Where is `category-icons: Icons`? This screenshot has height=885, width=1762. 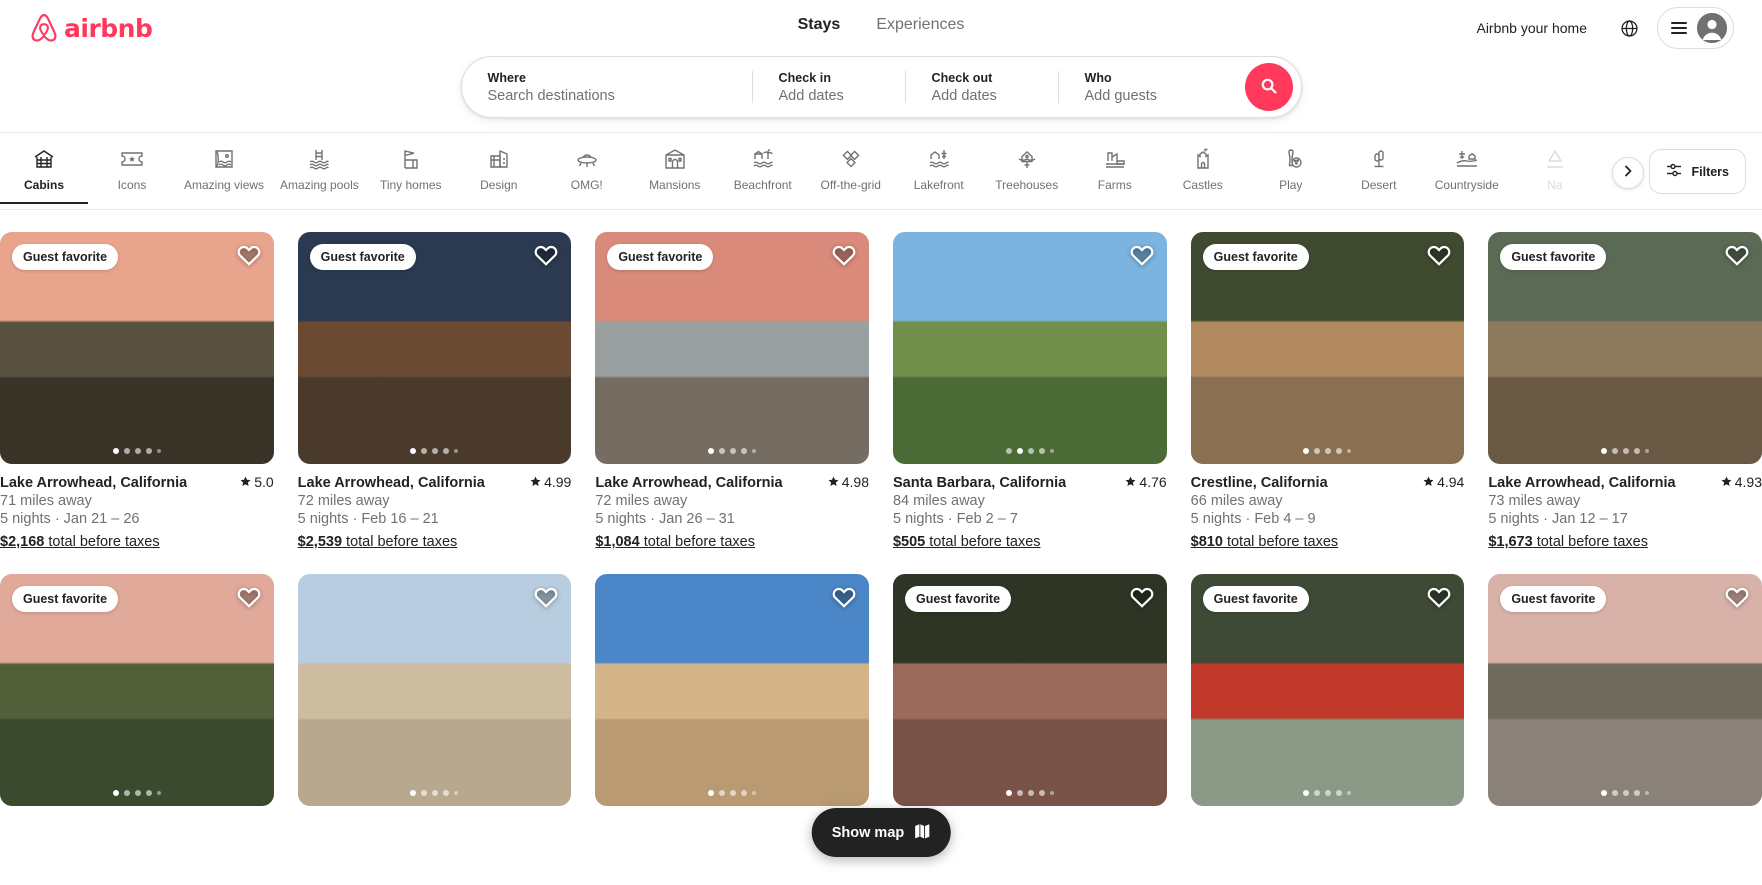 category-icons: Icons is located at coordinates (132, 173).